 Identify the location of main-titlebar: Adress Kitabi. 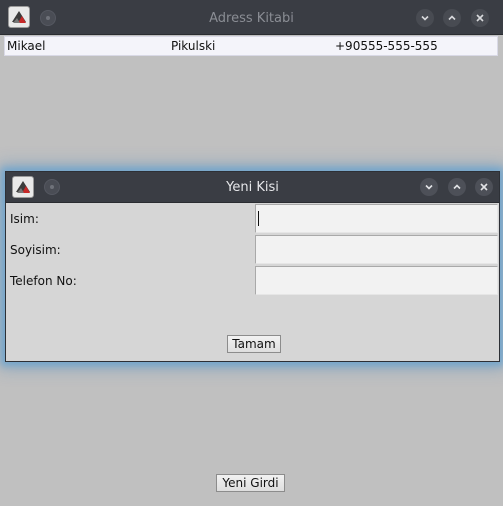
(251, 17).